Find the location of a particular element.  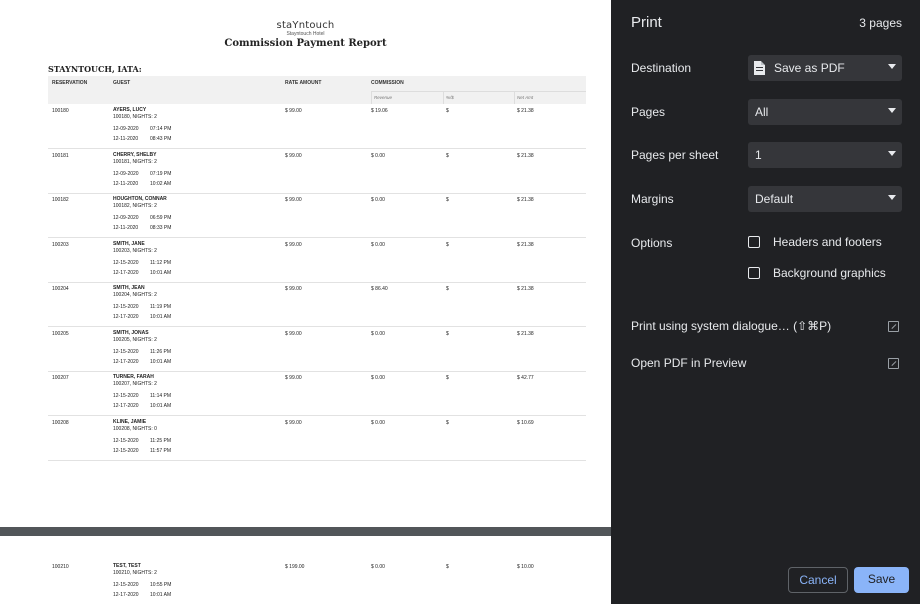

system-dialog-label: Print using system dialogue… (⇧⌘P) is located at coordinates (731, 326).